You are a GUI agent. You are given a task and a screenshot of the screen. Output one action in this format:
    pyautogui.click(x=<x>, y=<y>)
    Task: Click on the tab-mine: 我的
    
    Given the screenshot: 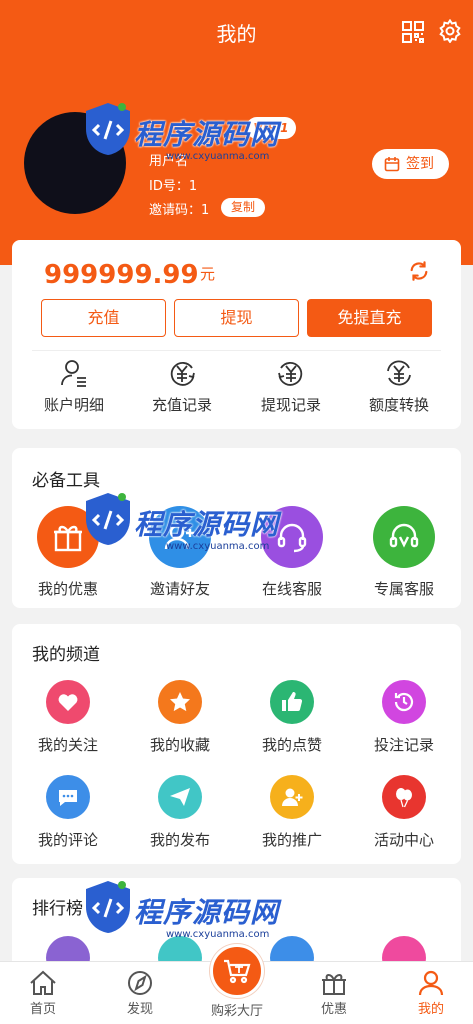 What is the action you would take?
    pyautogui.click(x=431, y=993)
    